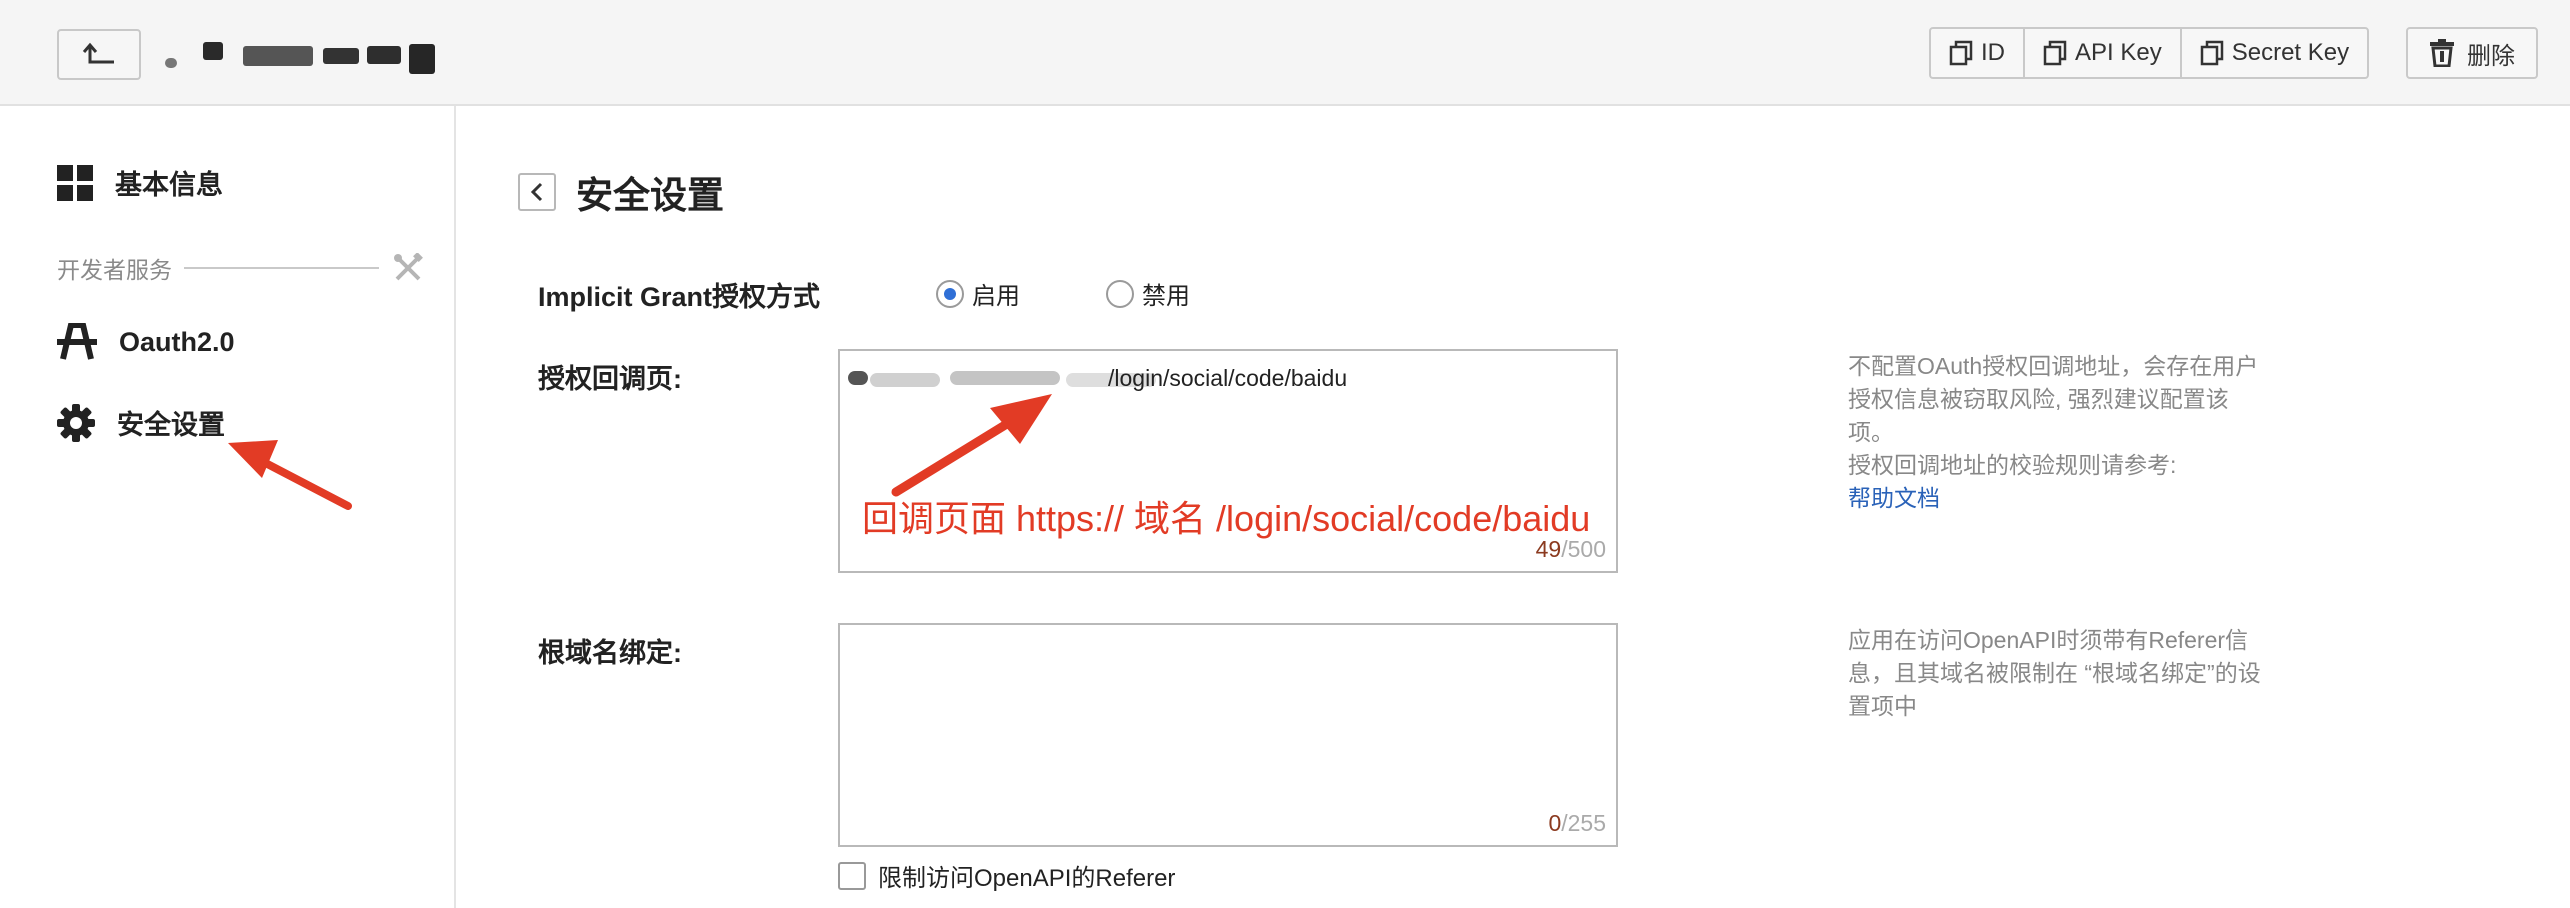 The image size is (2570, 908). I want to click on sidebar-item-label: Oauth2.0, so click(177, 341).